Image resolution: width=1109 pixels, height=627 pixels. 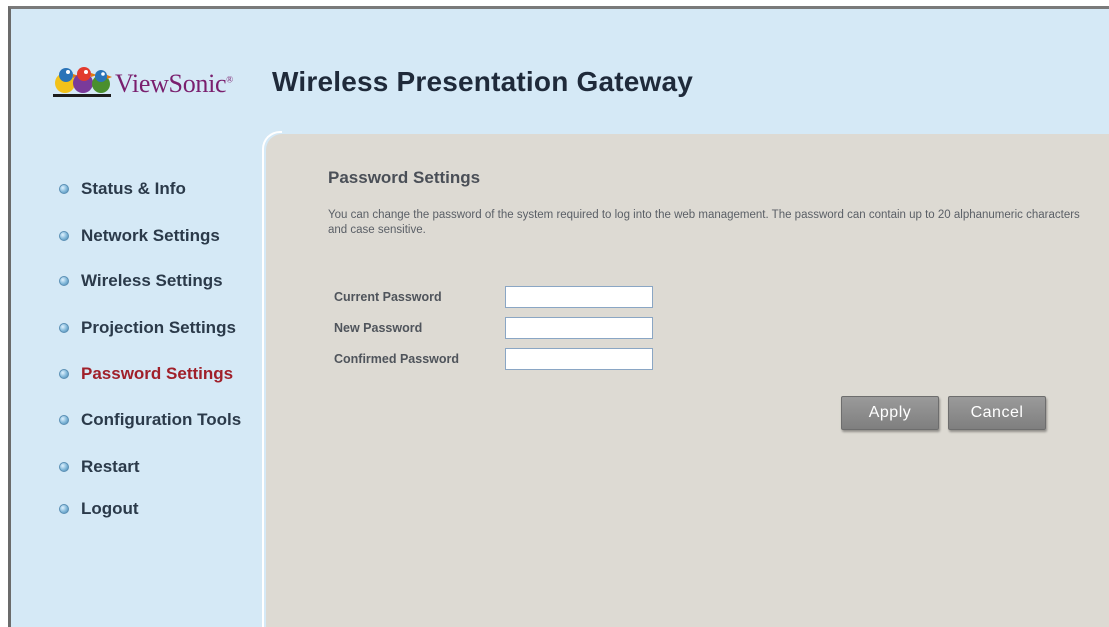 What do you see at coordinates (388, 297) in the screenshot?
I see `current-password-label: Current Password` at bounding box center [388, 297].